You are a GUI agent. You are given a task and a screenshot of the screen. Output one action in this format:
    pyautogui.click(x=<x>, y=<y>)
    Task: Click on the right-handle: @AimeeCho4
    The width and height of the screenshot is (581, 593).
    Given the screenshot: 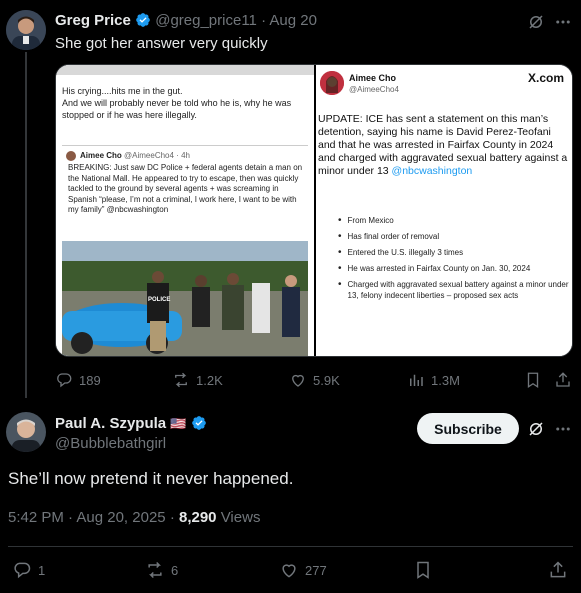 What is the action you would take?
    pyautogui.click(x=374, y=89)
    